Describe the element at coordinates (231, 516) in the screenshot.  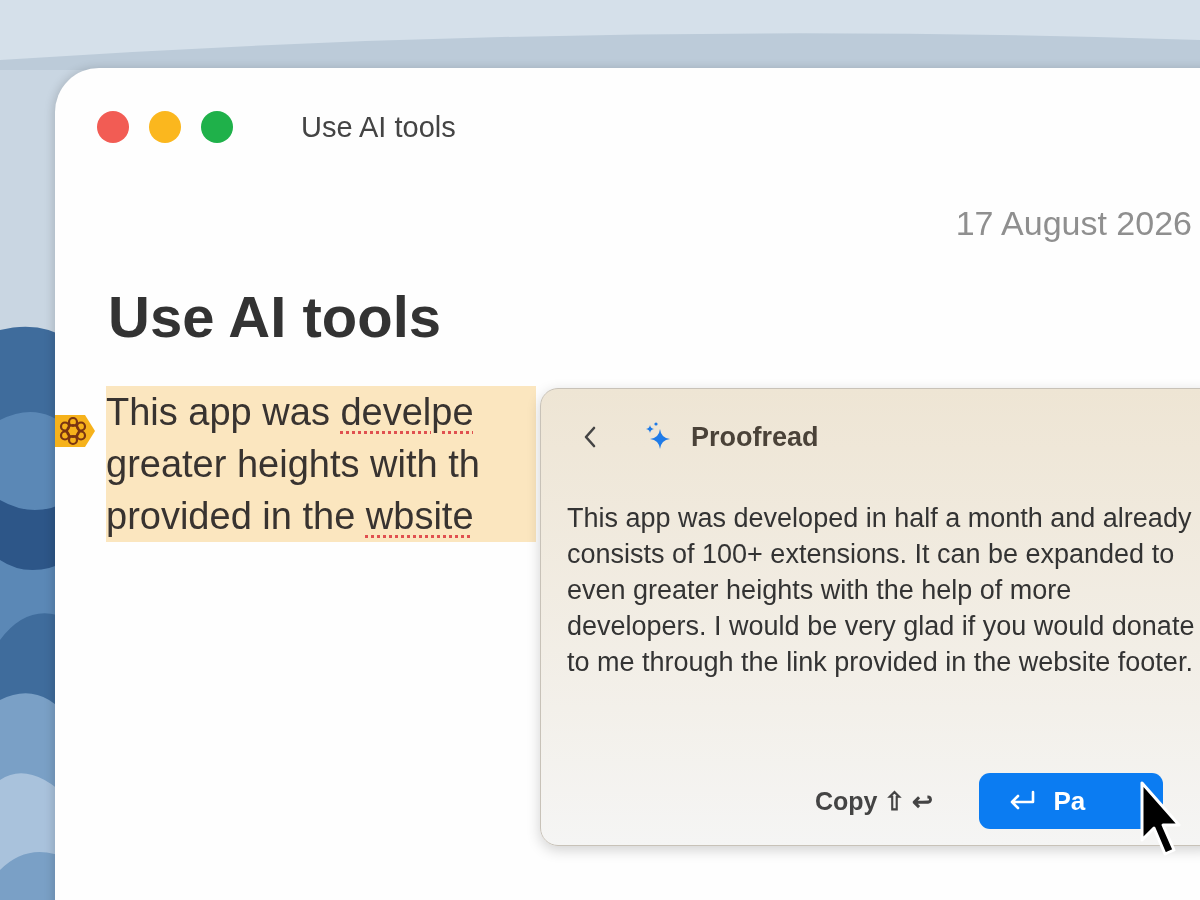
I see `note-text: provided in the` at that location.